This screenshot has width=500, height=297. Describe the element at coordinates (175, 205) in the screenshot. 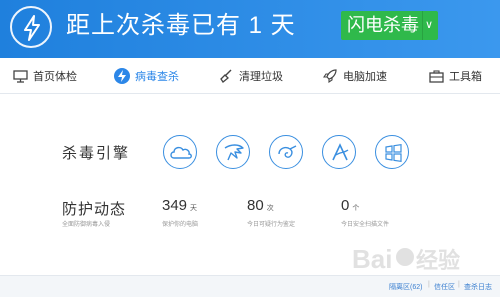

I see `stat-value: 349` at that location.